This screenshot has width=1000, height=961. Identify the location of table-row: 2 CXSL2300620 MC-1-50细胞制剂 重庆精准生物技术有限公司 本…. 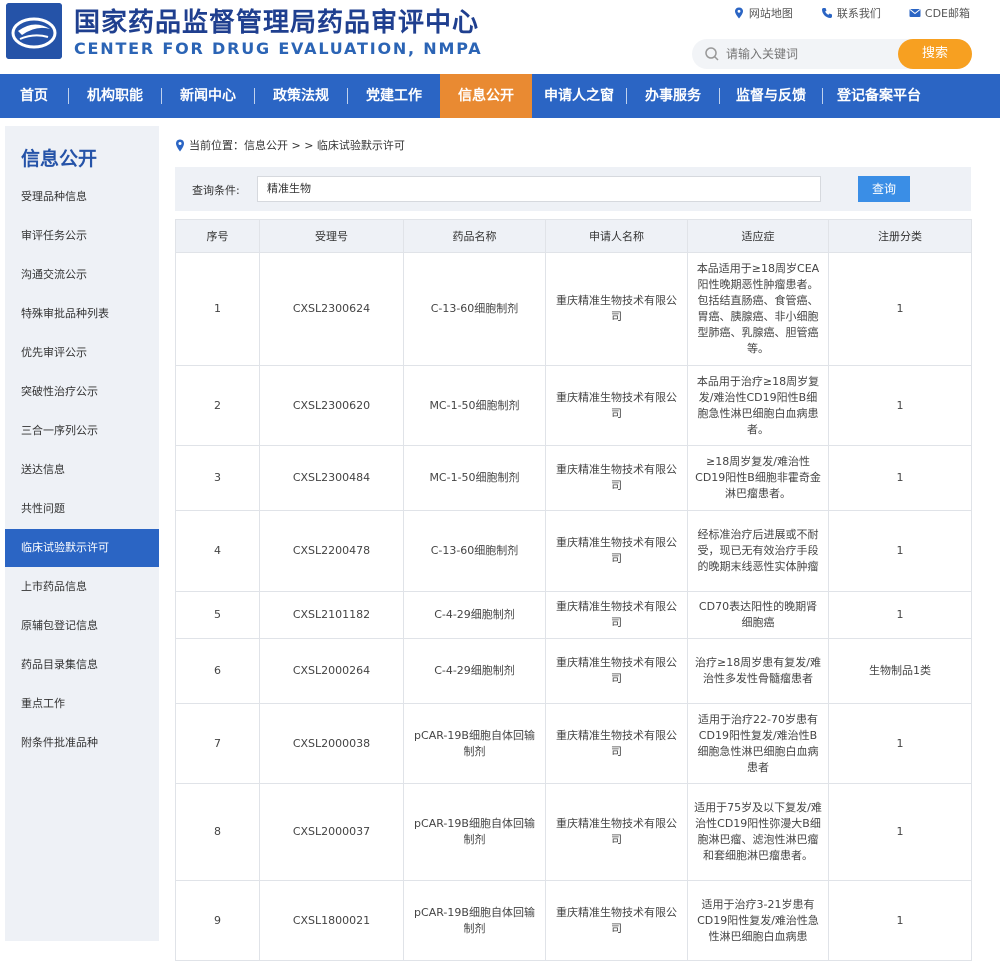
(573, 405).